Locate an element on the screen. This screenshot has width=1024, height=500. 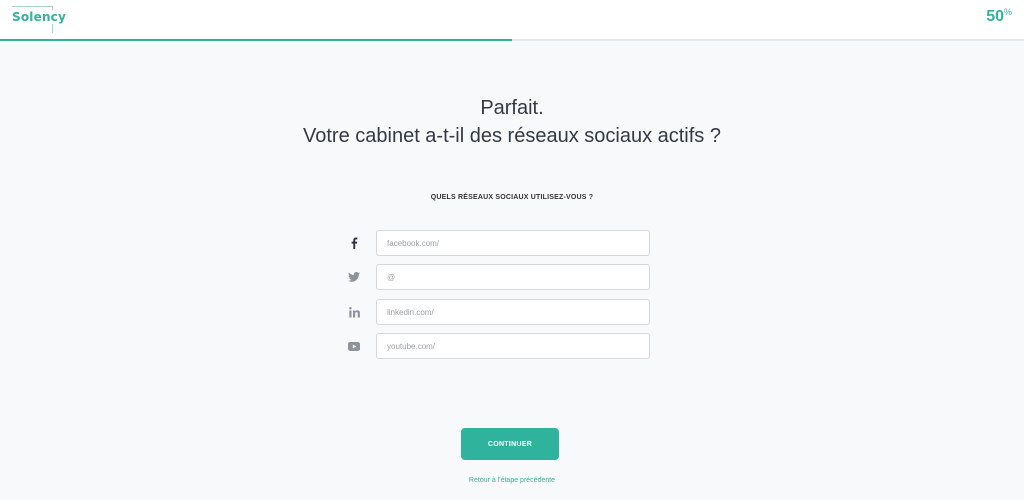
logo-text: Solency is located at coordinates (39, 17).